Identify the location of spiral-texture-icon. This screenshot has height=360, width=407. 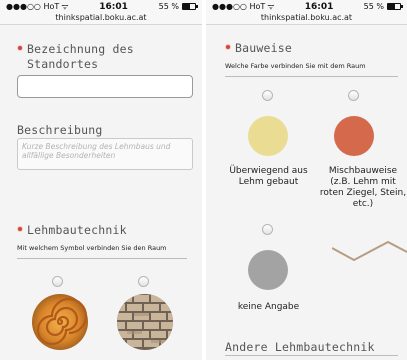
(60, 322).